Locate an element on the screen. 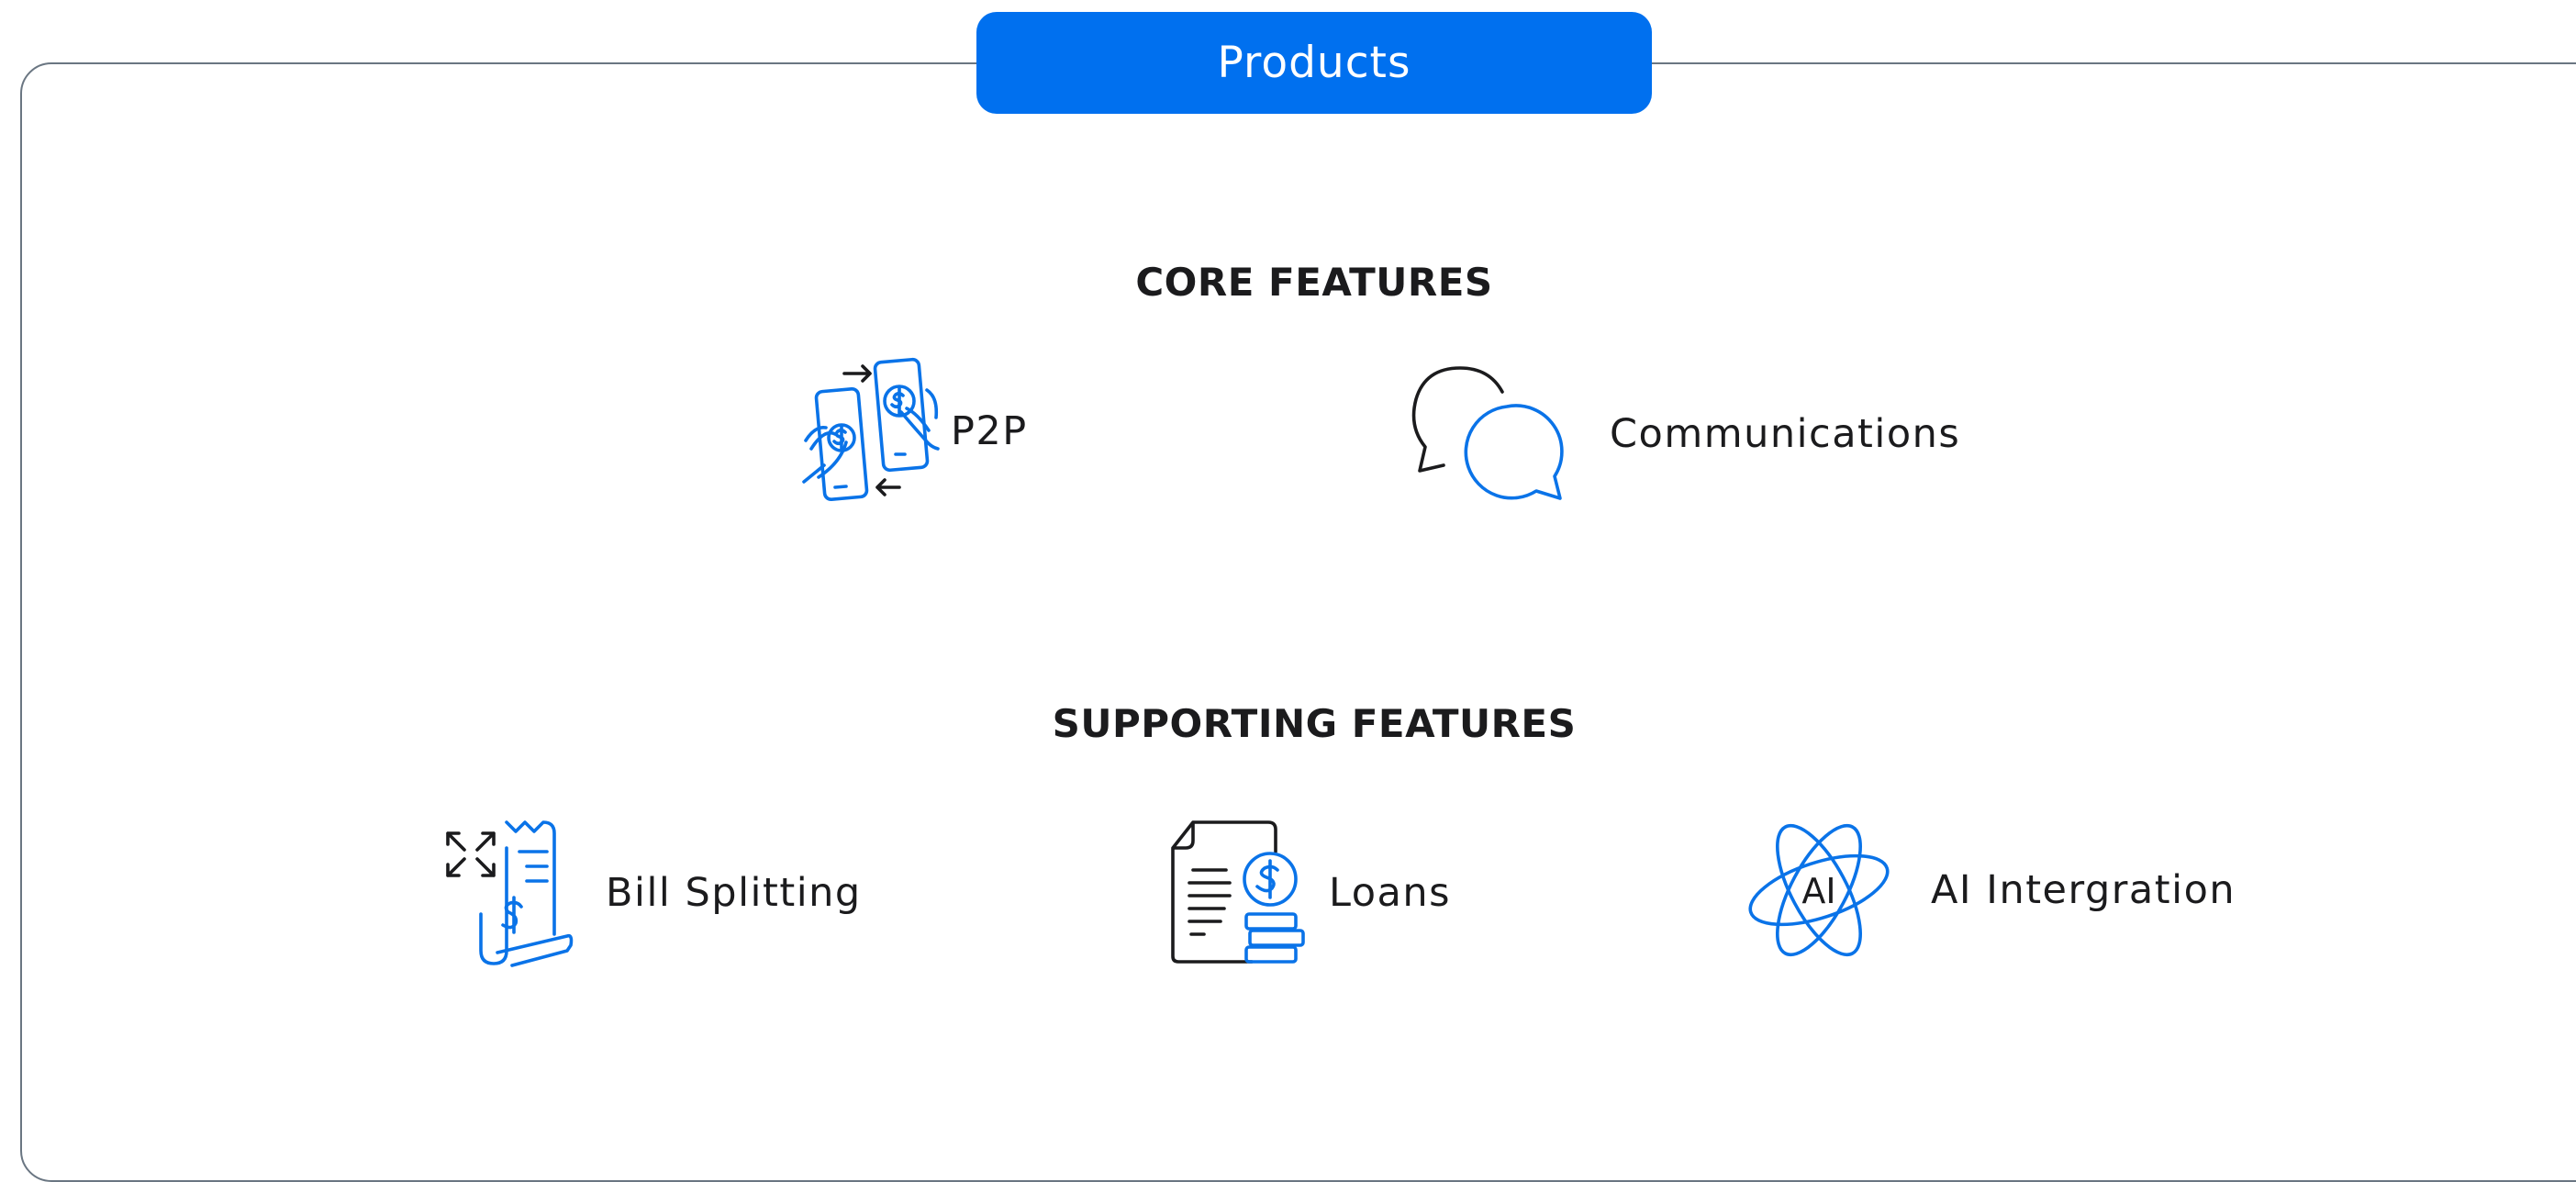 This screenshot has height=1182, width=2576. feature-bill-splitting: Bill Splitting is located at coordinates (652, 893).